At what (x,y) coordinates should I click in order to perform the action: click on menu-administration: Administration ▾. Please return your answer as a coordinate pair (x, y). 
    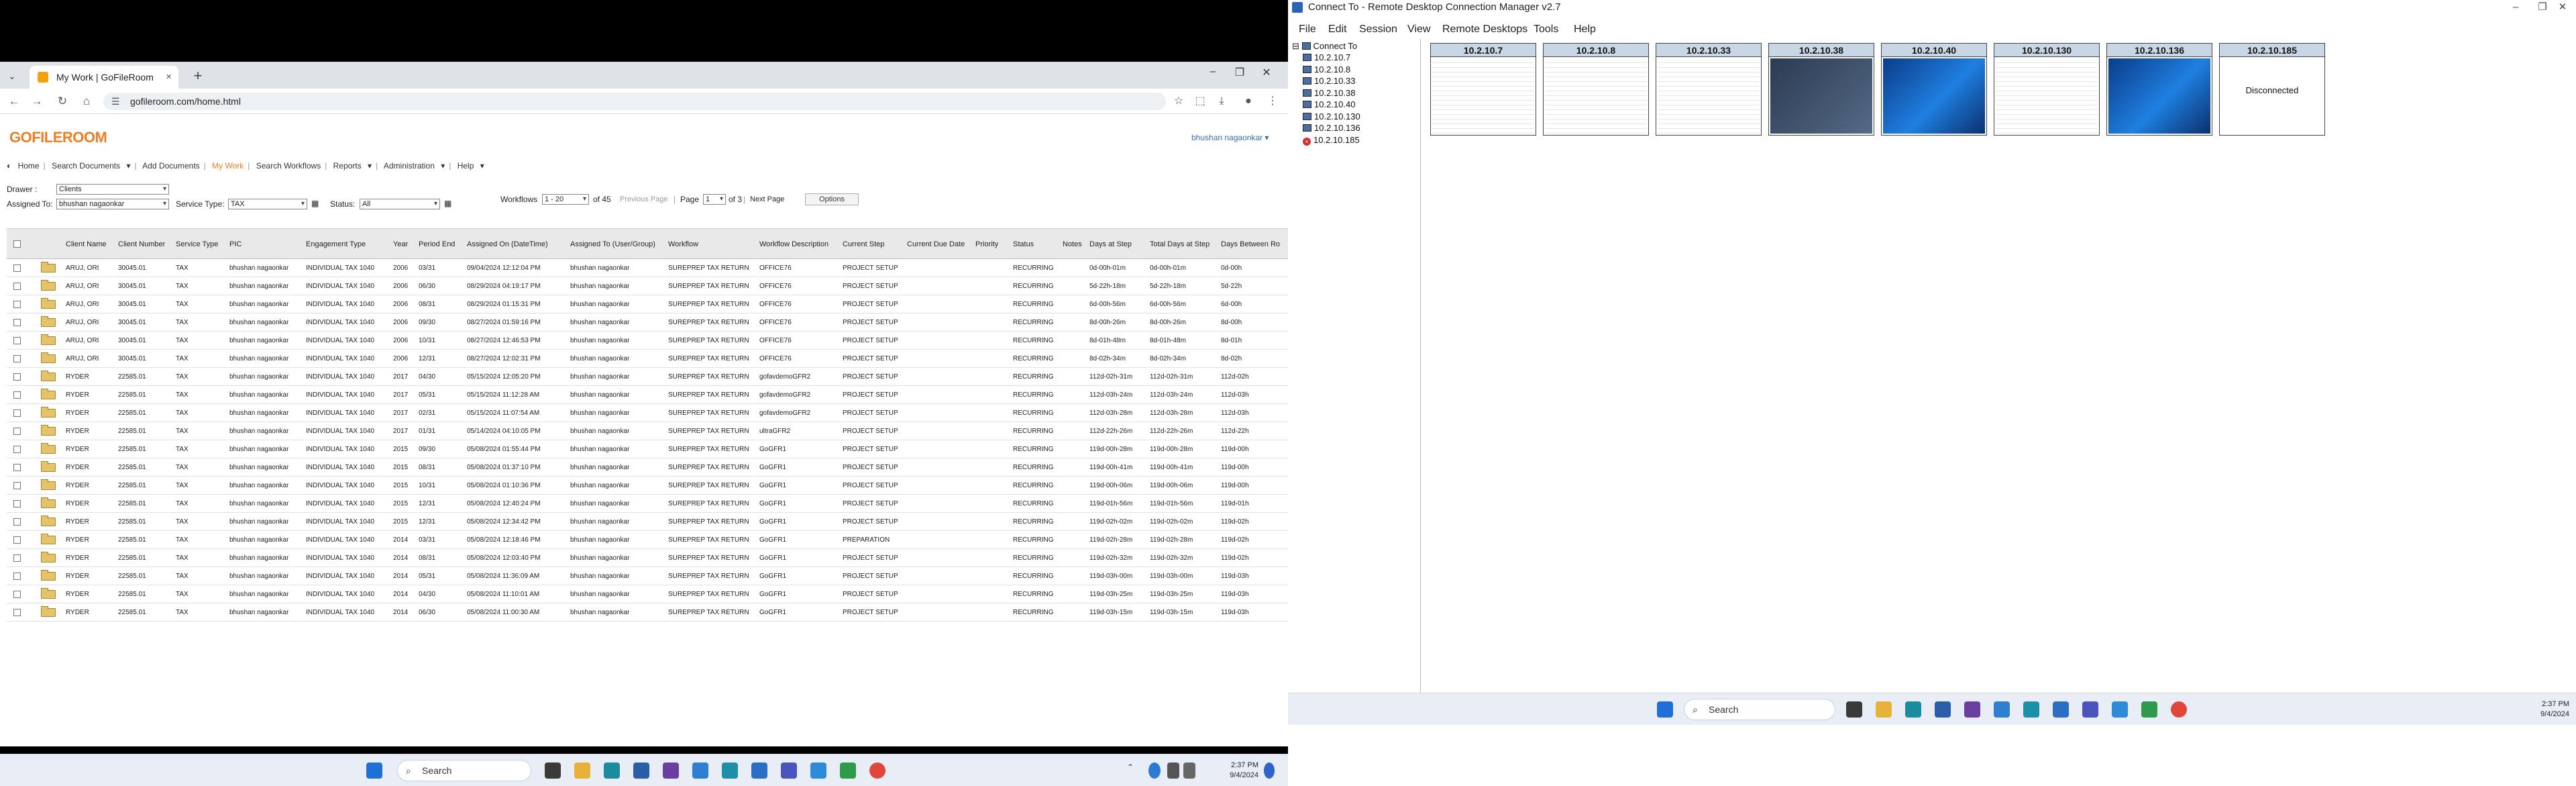
    Looking at the image, I should click on (414, 165).